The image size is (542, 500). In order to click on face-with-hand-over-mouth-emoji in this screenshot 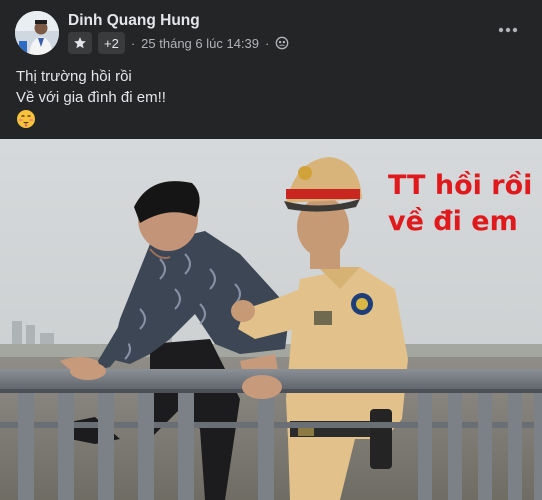, I will do `click(26, 119)`.